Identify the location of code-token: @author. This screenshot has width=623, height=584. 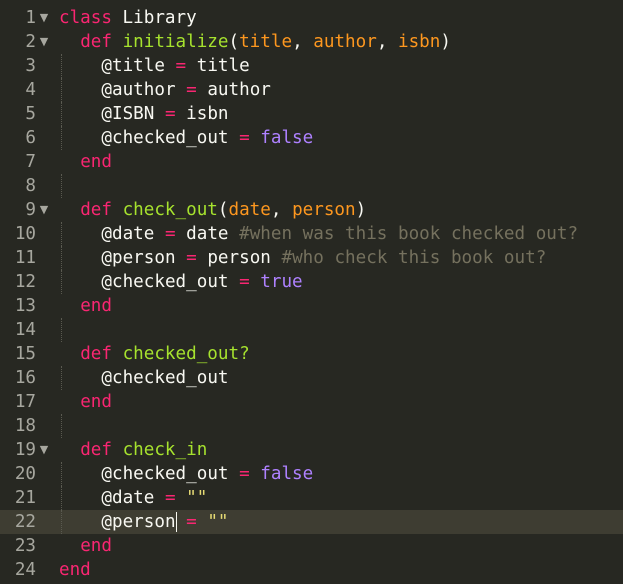
(138, 90).